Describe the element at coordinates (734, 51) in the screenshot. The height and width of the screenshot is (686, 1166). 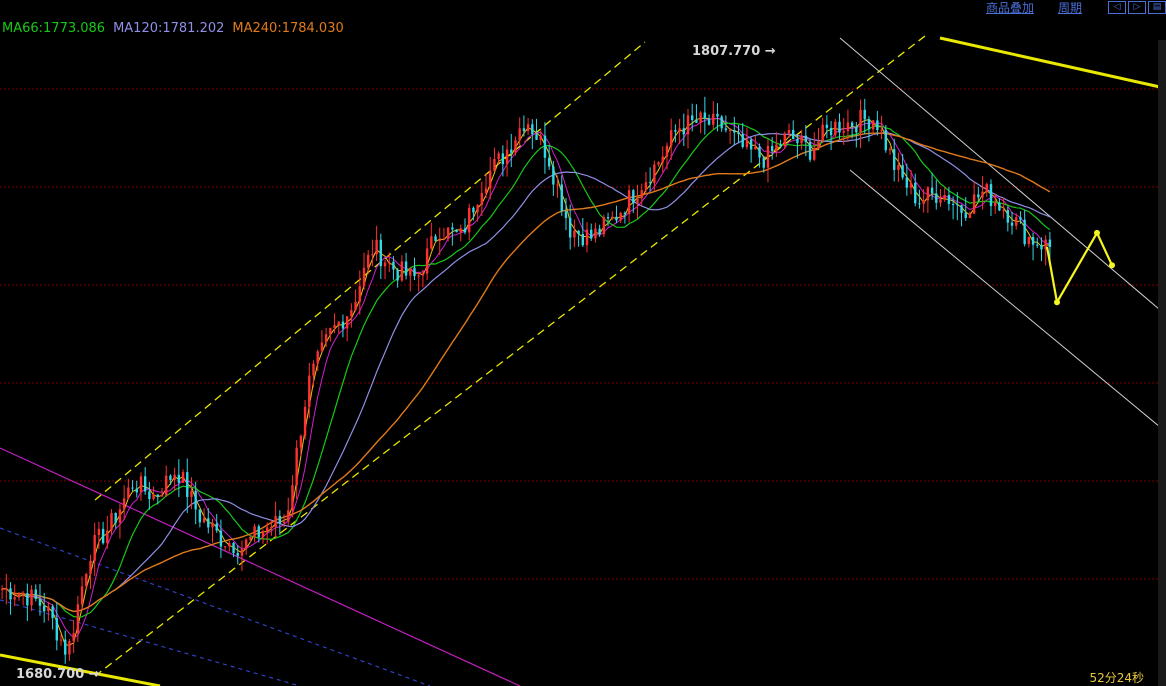
I see `high-price-label: 1807.770 →` at that location.